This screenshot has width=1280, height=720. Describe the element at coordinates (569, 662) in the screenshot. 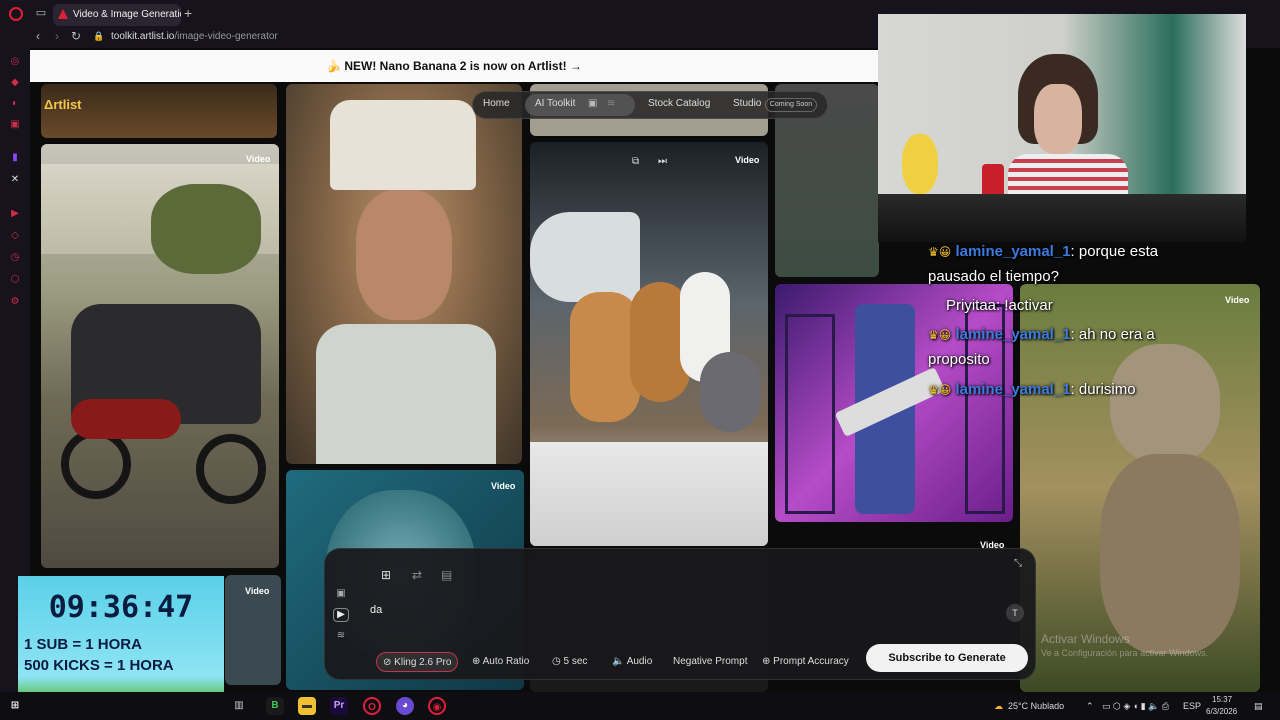

I see `duration-selector: ◷ 5 sec` at that location.